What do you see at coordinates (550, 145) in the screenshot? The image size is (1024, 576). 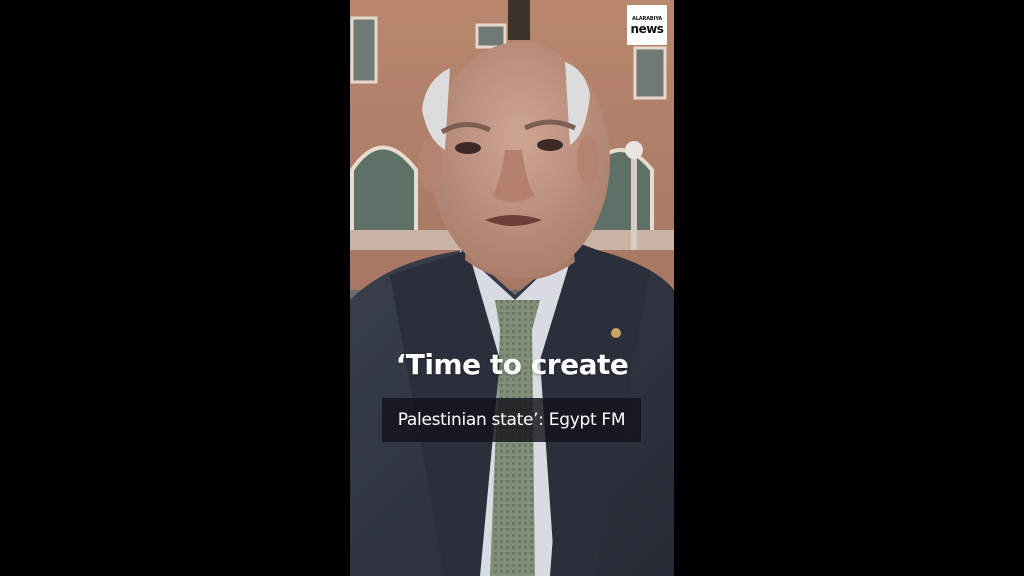 I see `eye-right` at bounding box center [550, 145].